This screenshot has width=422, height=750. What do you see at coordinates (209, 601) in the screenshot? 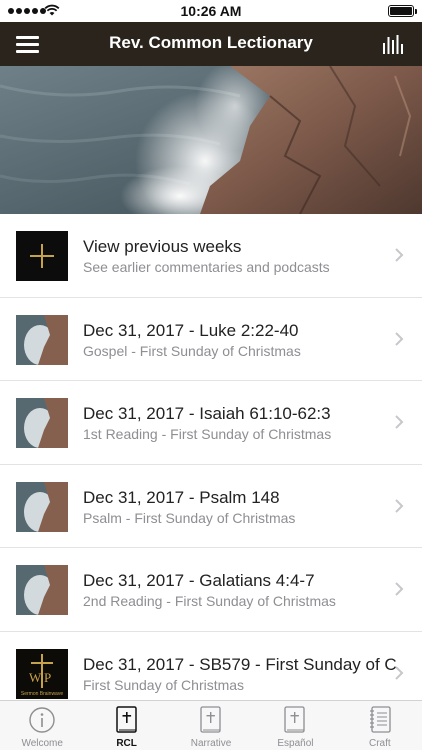
I see `list-item-subtitle: 2nd Reading - First Sunday of Christmas` at bounding box center [209, 601].